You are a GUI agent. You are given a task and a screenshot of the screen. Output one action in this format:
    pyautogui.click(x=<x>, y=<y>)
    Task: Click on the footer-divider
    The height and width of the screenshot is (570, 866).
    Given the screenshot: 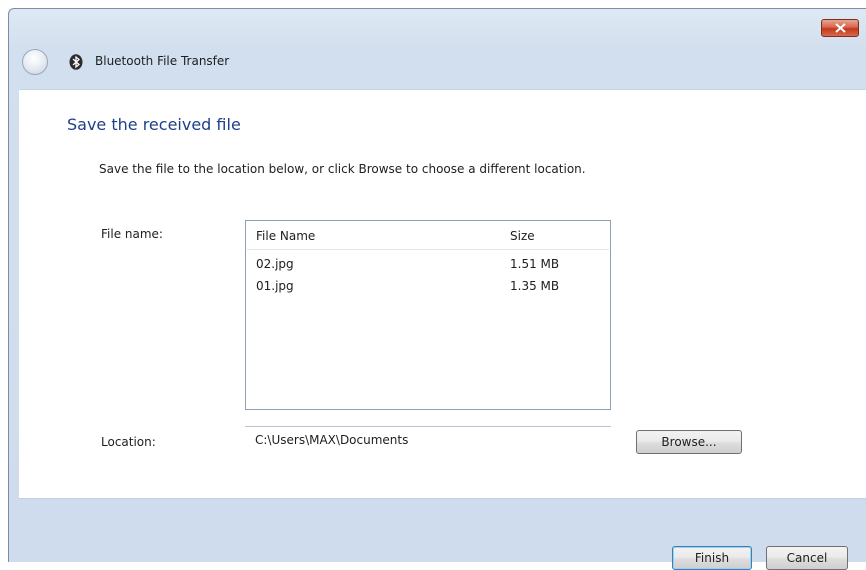 What is the action you would take?
    pyautogui.click(x=442, y=498)
    